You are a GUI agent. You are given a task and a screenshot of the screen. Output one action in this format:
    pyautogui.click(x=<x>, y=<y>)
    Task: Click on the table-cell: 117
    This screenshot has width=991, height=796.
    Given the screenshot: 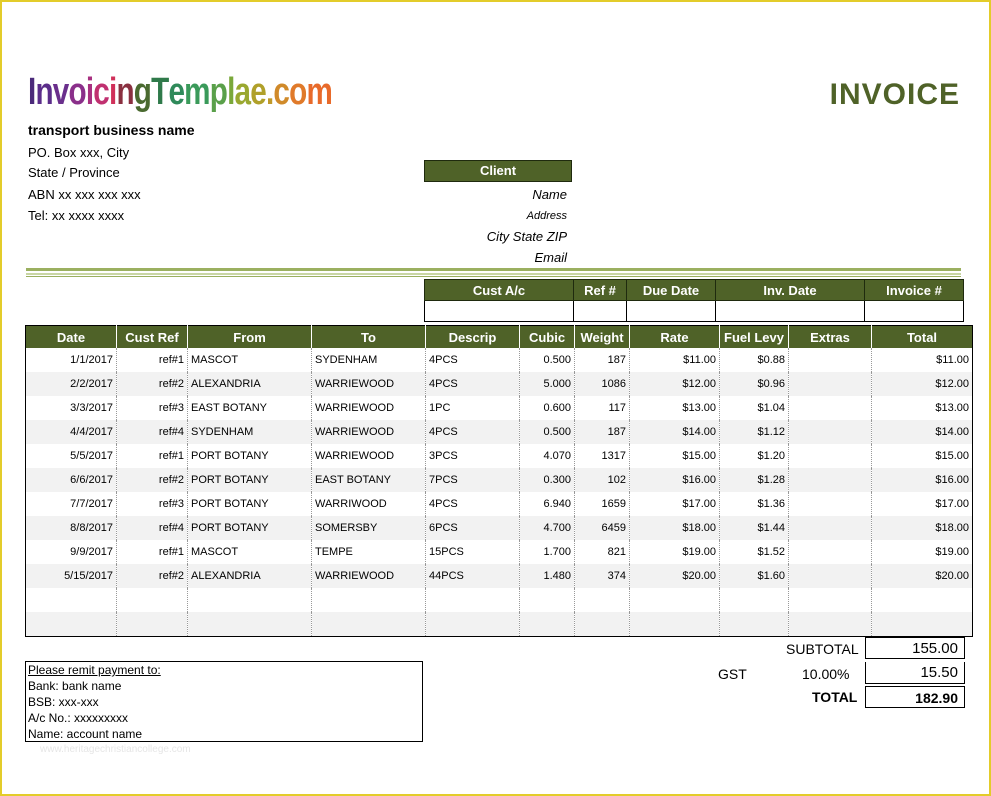 What is the action you would take?
    pyautogui.click(x=602, y=408)
    